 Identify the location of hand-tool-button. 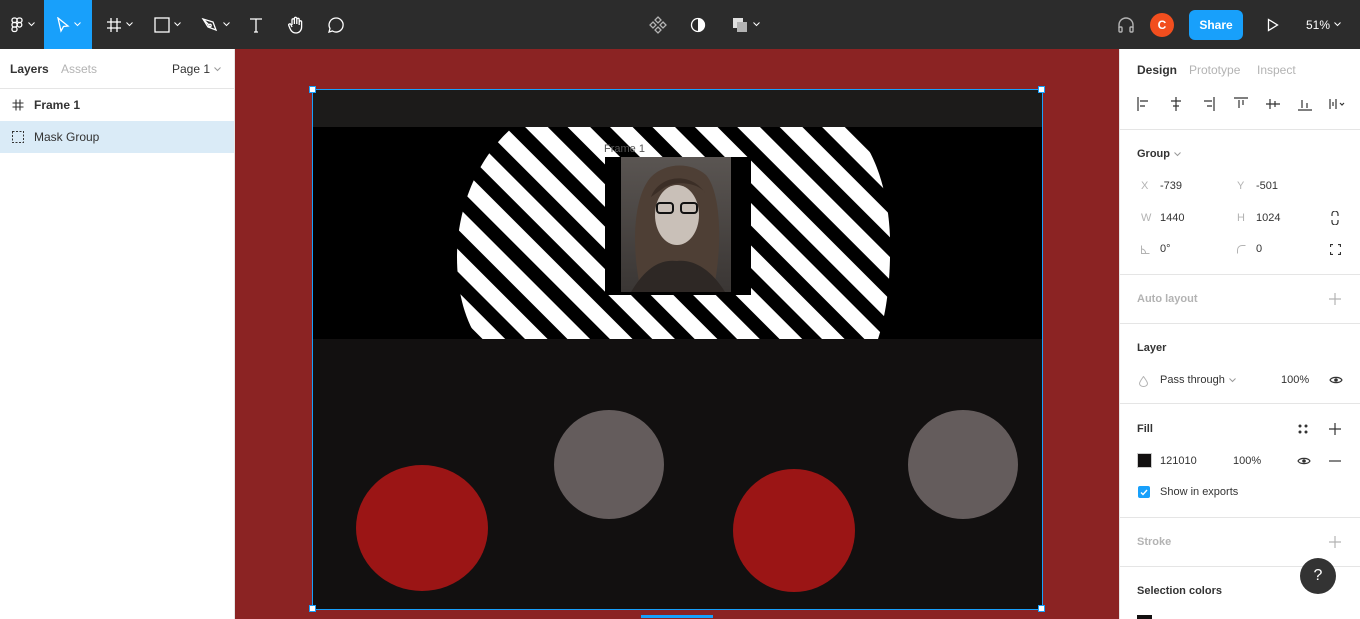
(296, 24).